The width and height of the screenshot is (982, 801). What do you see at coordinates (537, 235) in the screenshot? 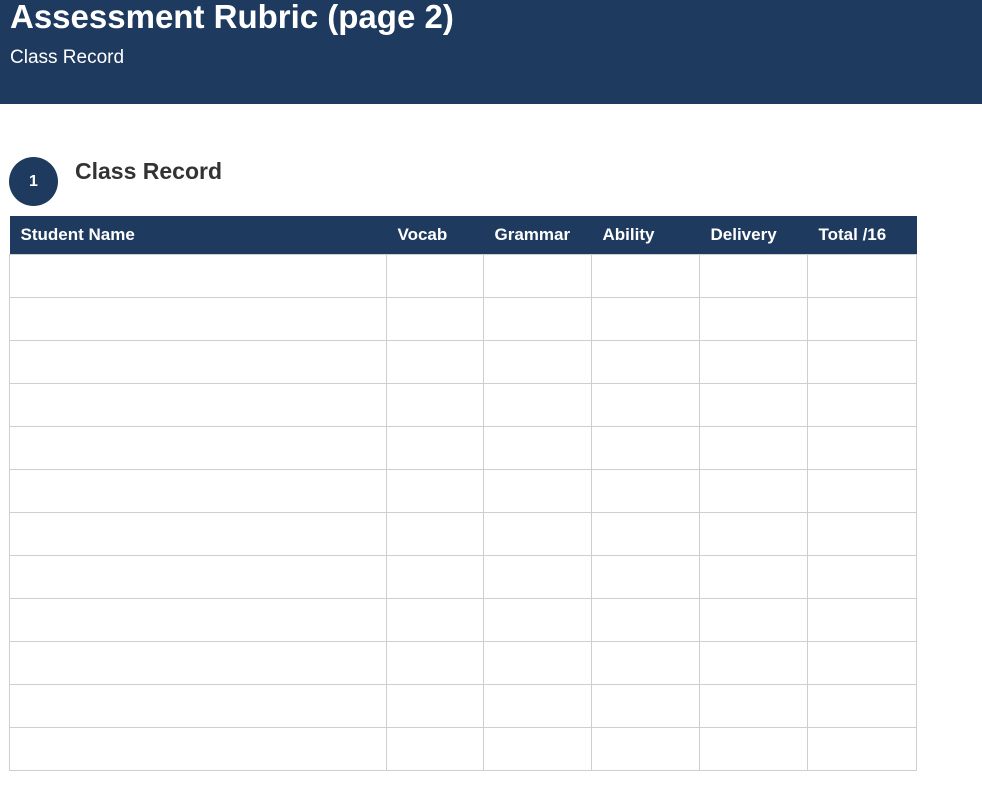
I see `column-header-grammar: Grammar` at bounding box center [537, 235].